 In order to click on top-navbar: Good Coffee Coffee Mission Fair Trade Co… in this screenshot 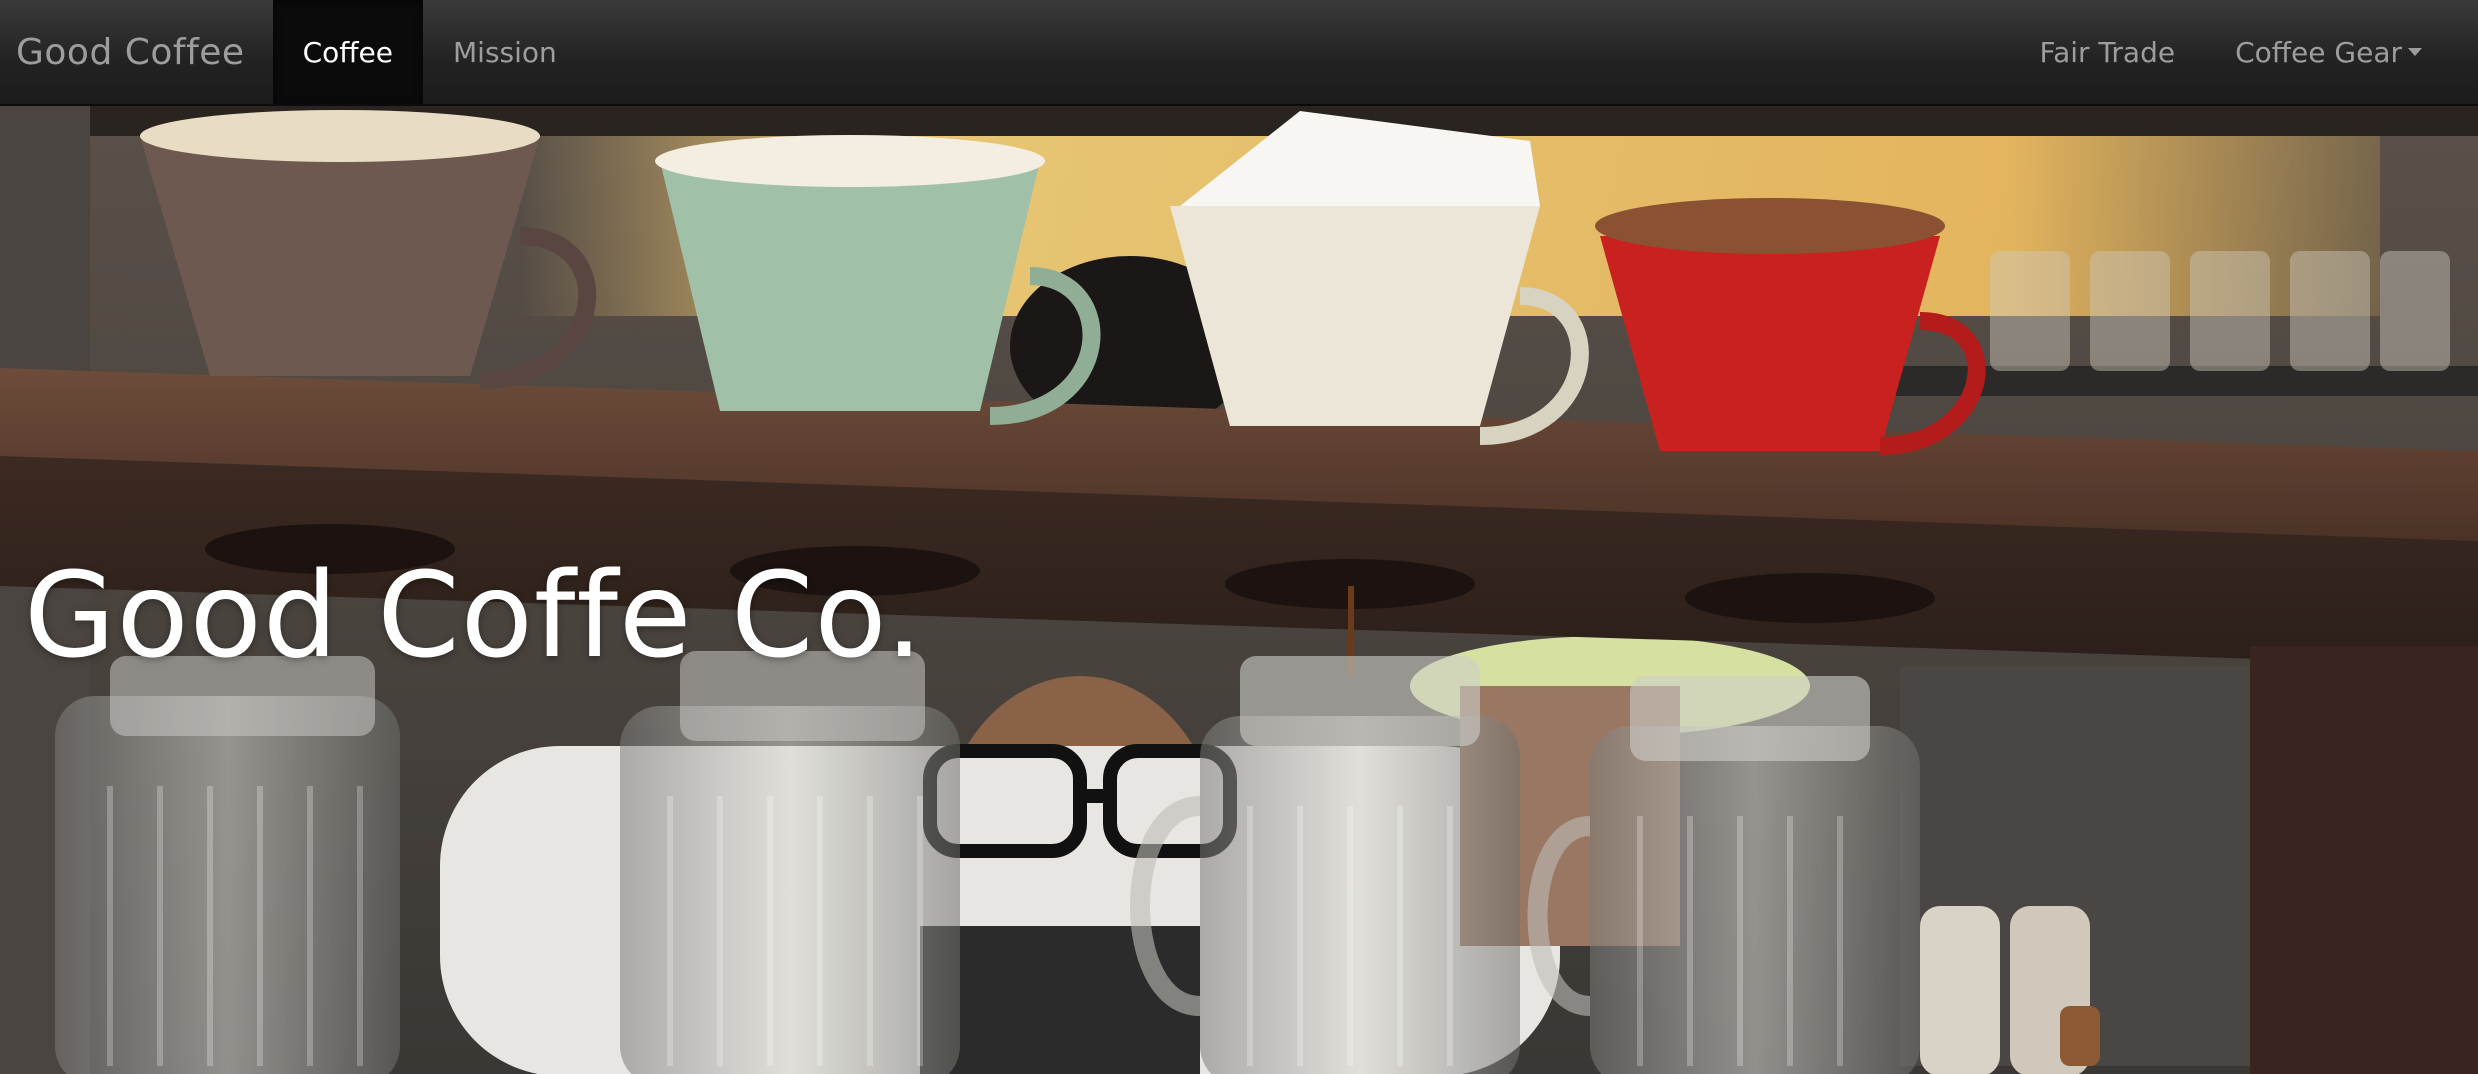, I will do `click(1239, 53)`.